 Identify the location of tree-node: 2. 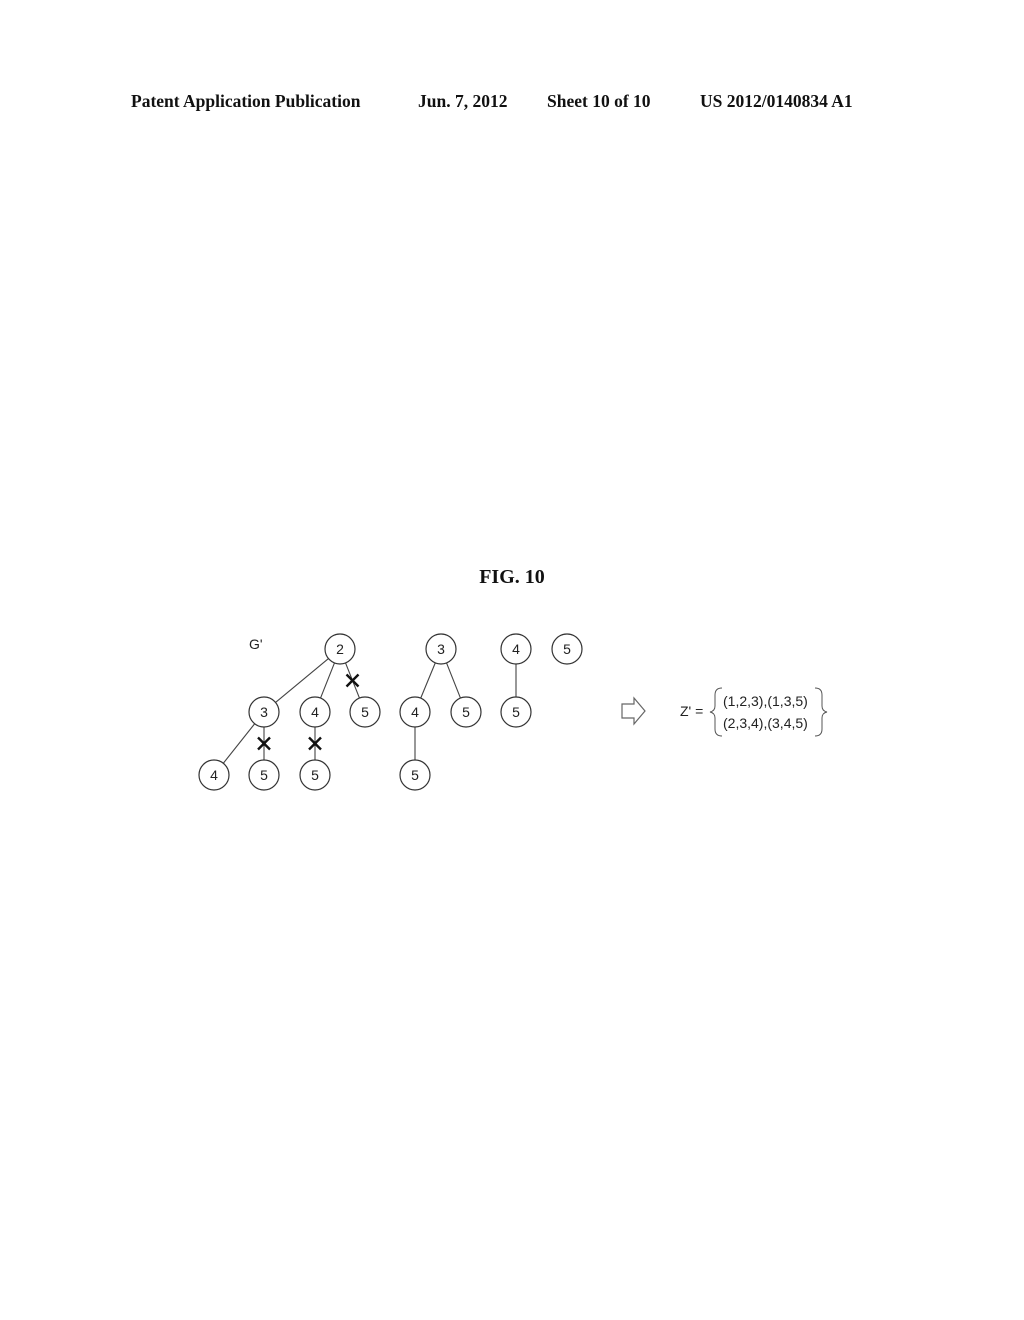
(340, 649).